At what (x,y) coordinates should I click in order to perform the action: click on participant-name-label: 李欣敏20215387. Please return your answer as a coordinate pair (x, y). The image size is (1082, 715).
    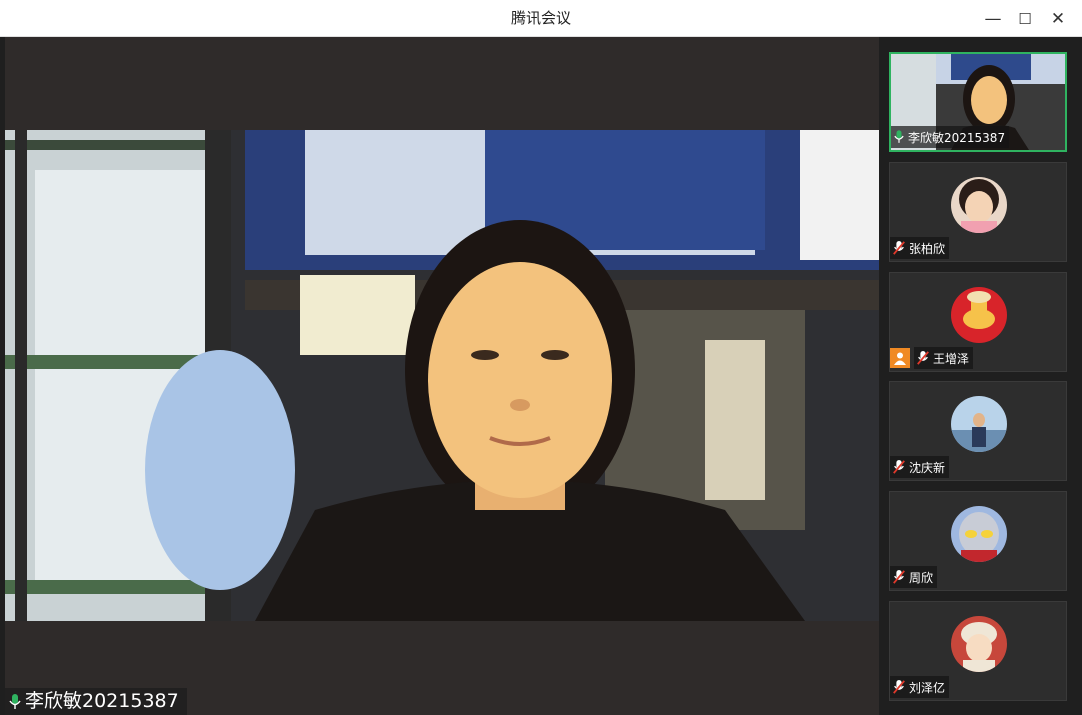
    Looking at the image, I should click on (950, 137).